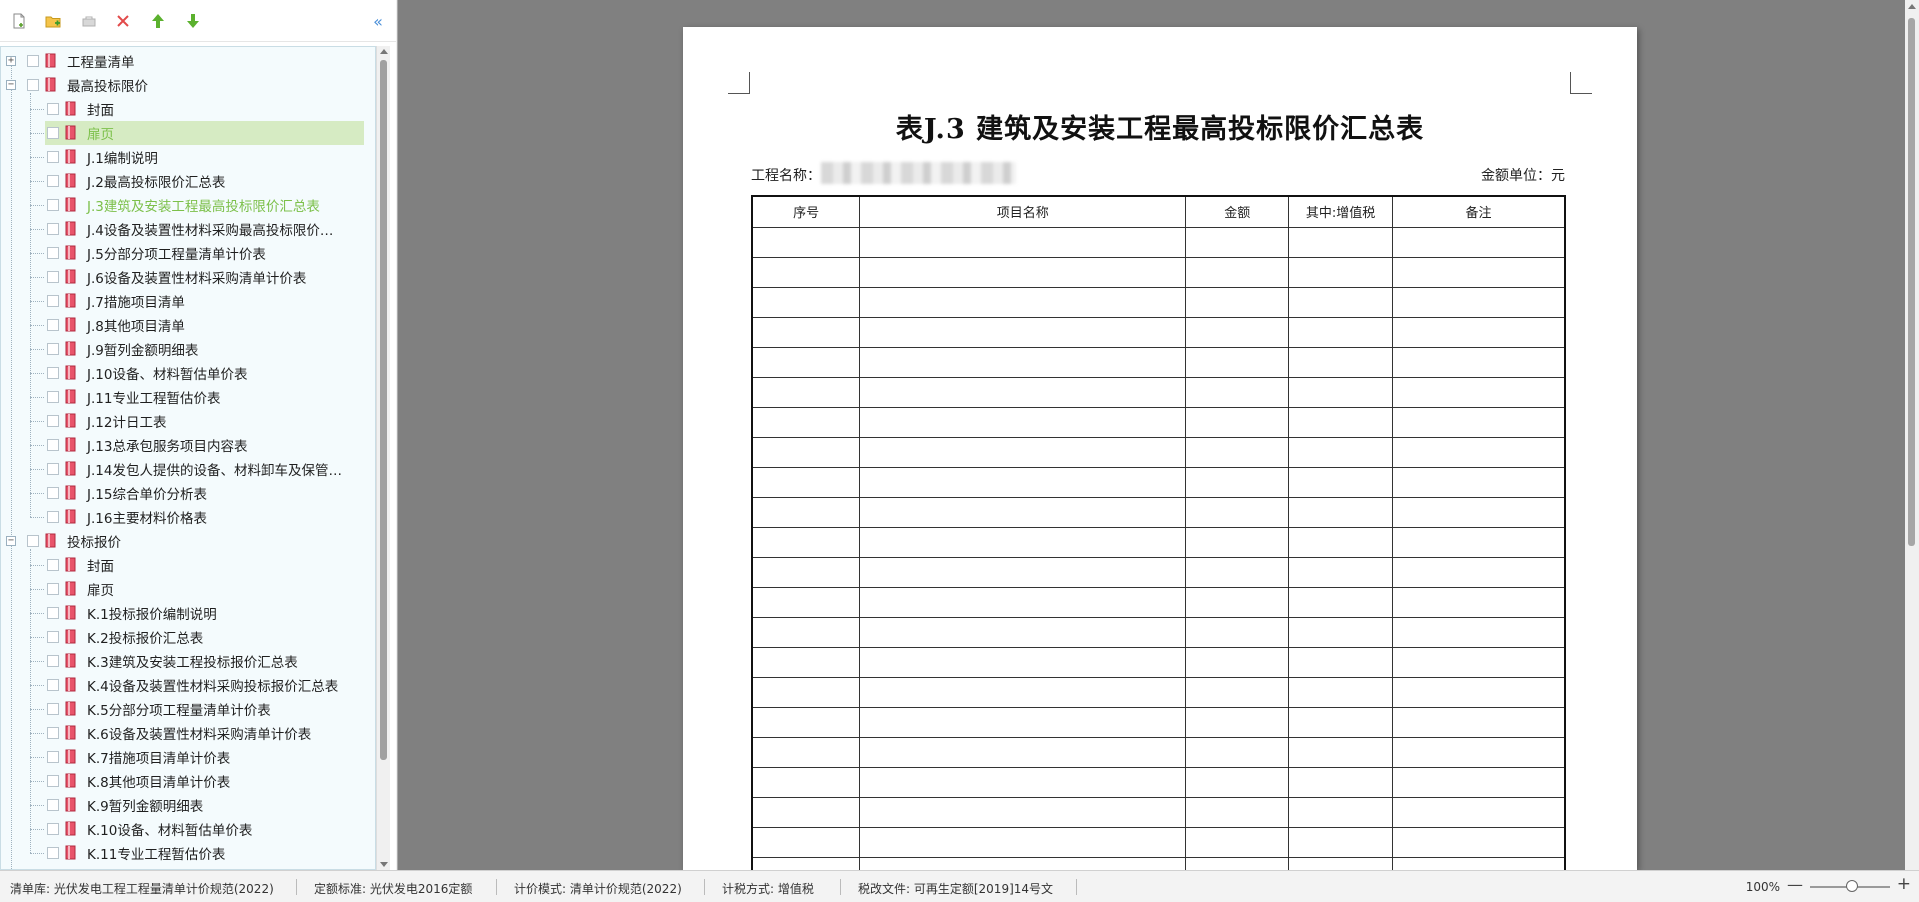 The height and width of the screenshot is (902, 1919). Describe the element at coordinates (188, 709) in the screenshot. I see `tree-item-row: K.5分部分项工程量清单计价表` at that location.